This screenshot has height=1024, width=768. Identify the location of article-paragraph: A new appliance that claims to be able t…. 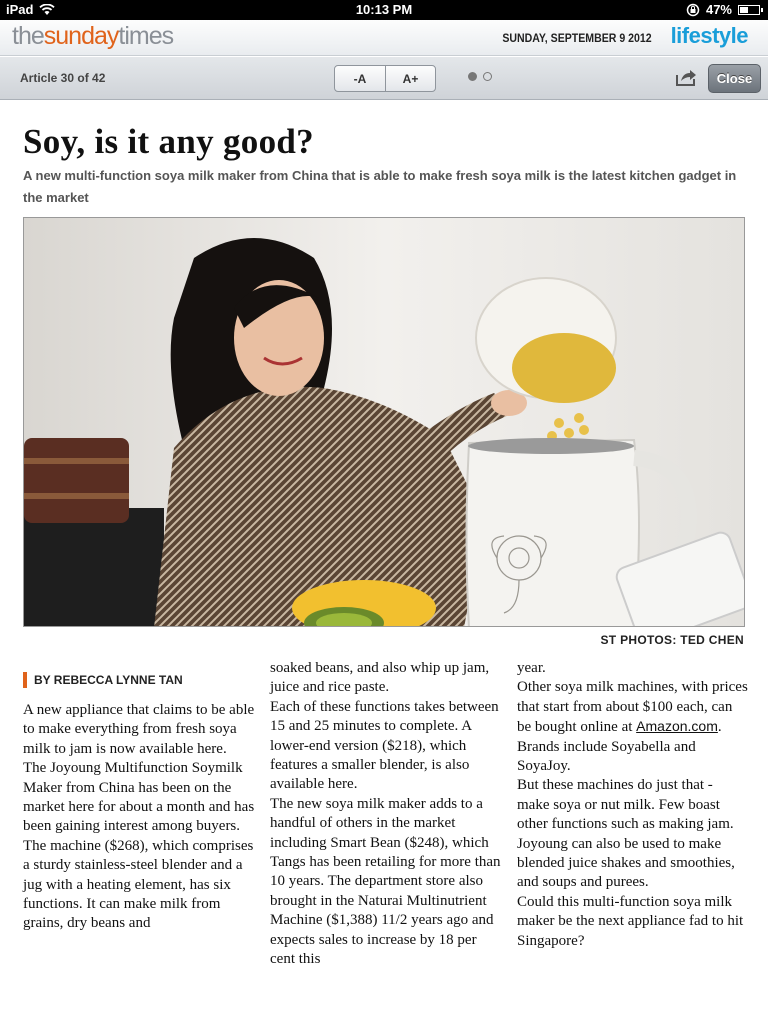
(139, 729).